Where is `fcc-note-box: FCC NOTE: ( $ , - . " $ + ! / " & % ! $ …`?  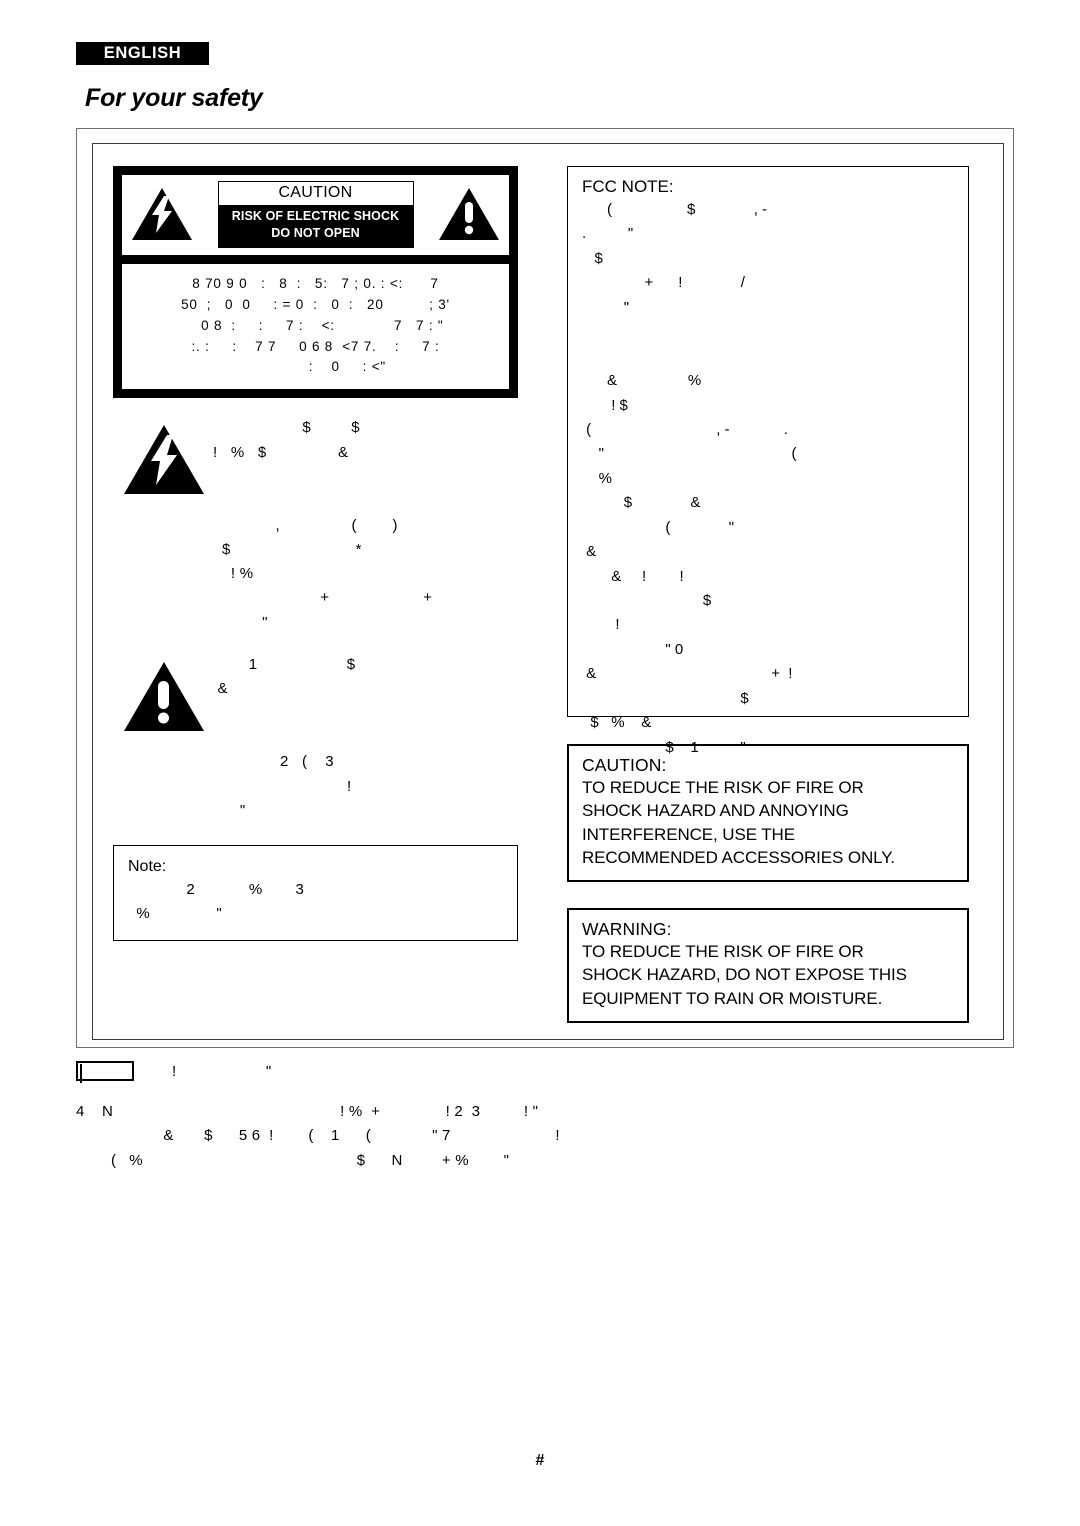
fcc-note-box: FCC NOTE: ( $ , - . " $ + ! / " & % ! $ … is located at coordinates (768, 461).